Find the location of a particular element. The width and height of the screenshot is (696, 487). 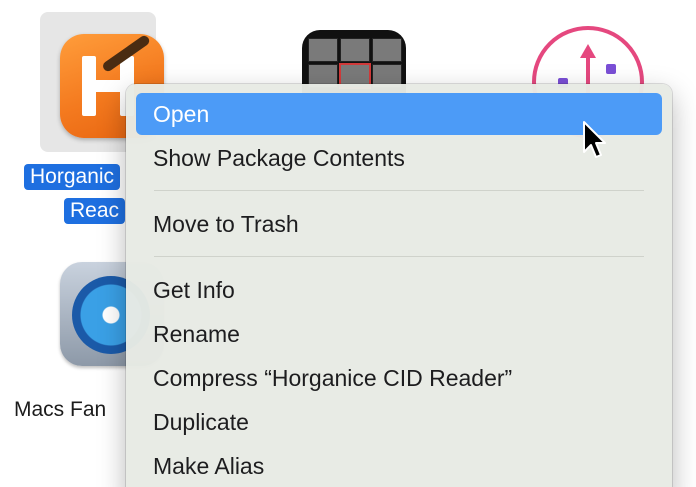

node-dot is located at coordinates (611, 69).